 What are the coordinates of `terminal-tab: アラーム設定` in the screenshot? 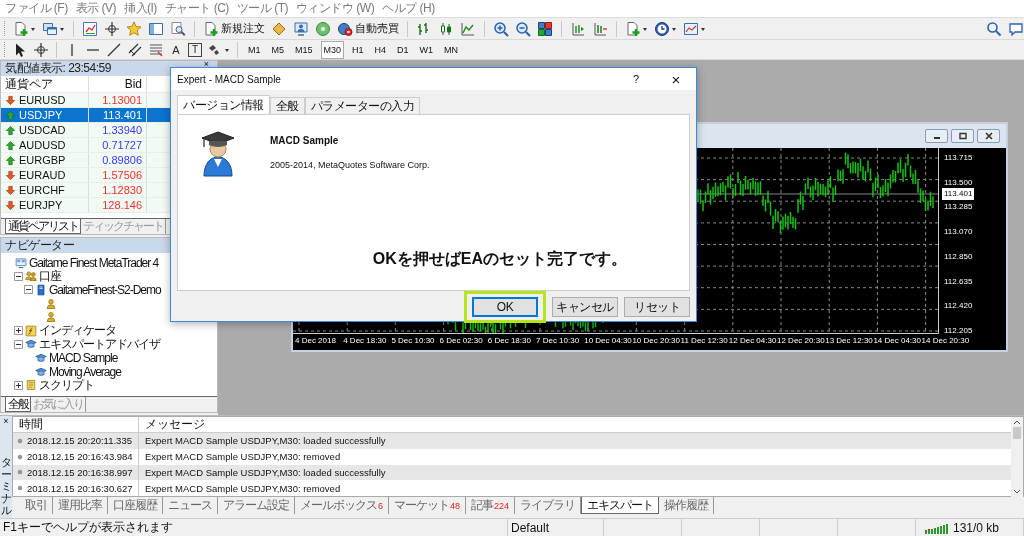 It's located at (256, 505).